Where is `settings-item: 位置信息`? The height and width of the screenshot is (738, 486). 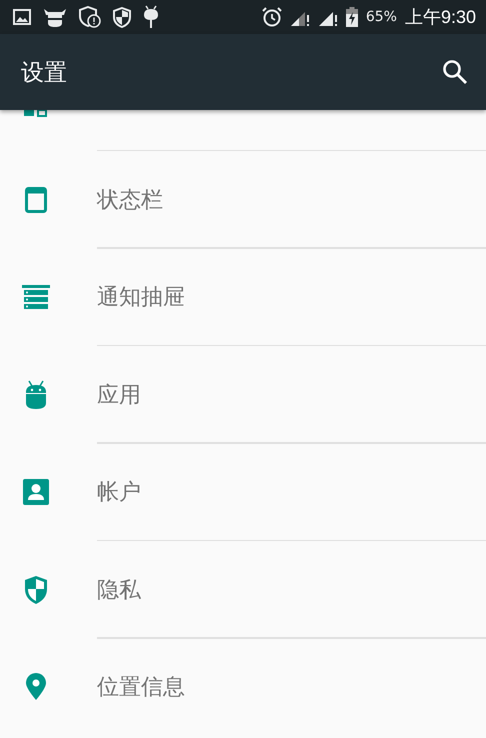
settings-item: 位置信息 is located at coordinates (243, 687).